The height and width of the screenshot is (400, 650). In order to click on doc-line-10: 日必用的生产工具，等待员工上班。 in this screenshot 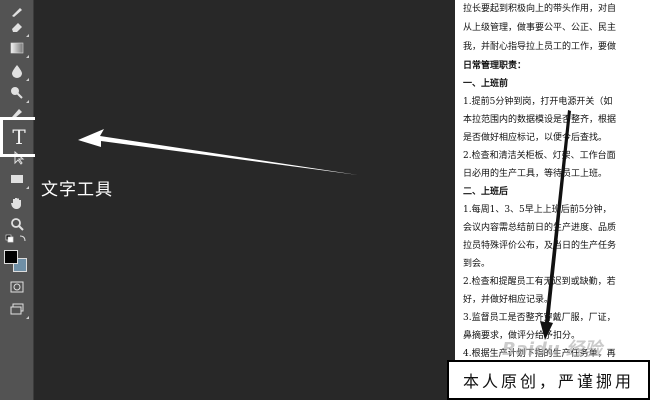, I will do `click(535, 174)`.